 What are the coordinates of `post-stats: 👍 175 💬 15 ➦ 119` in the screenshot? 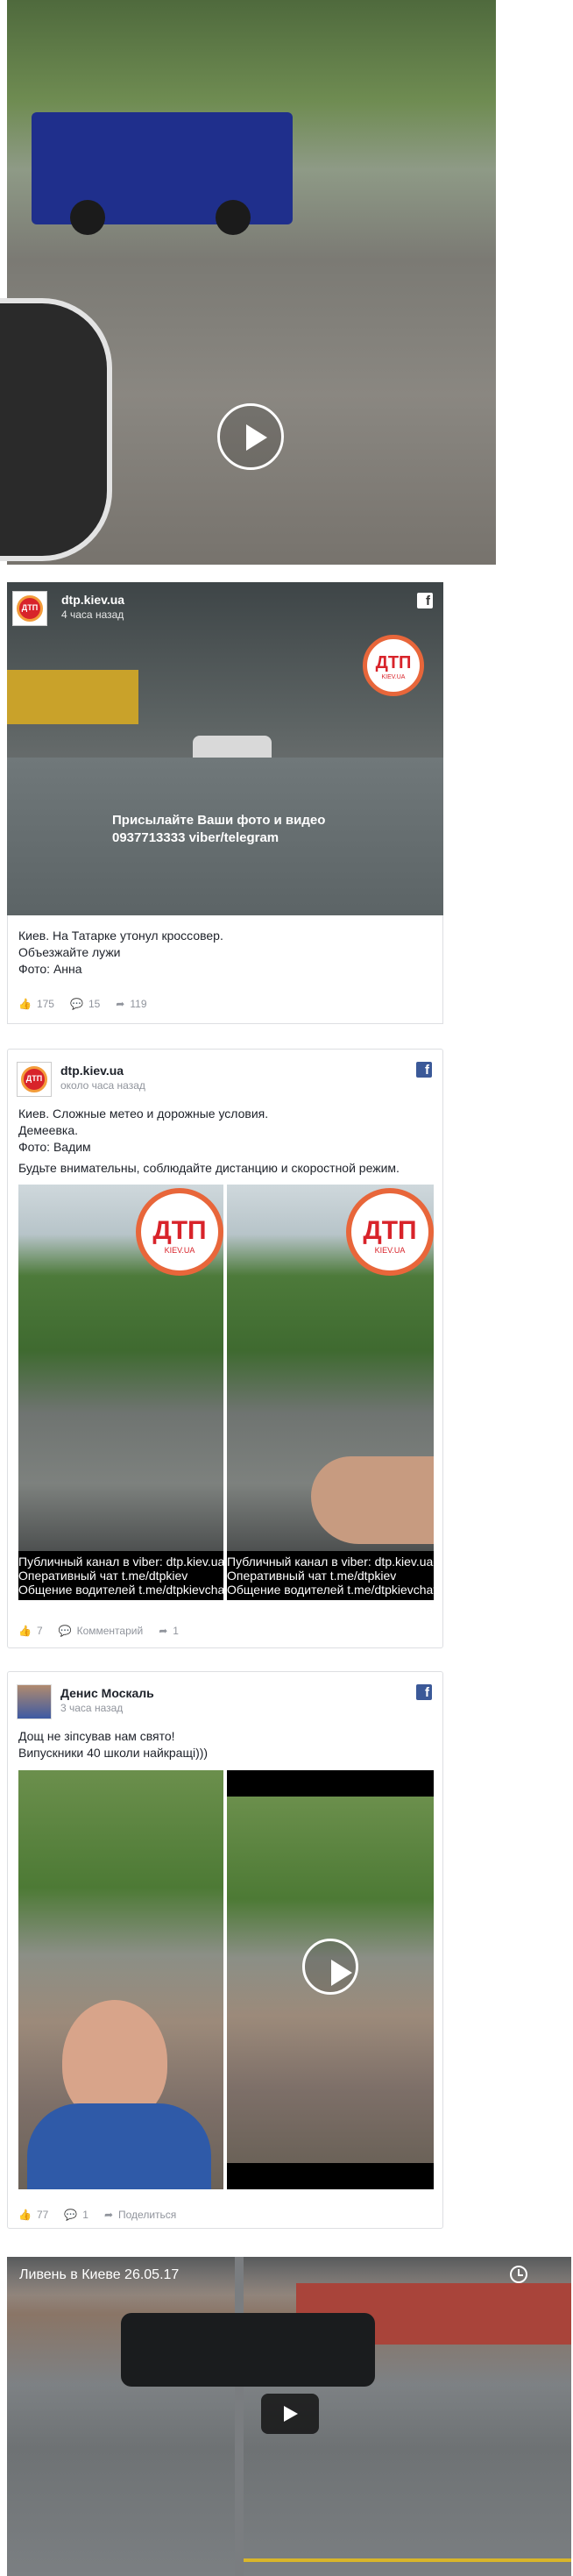 It's located at (82, 1004).